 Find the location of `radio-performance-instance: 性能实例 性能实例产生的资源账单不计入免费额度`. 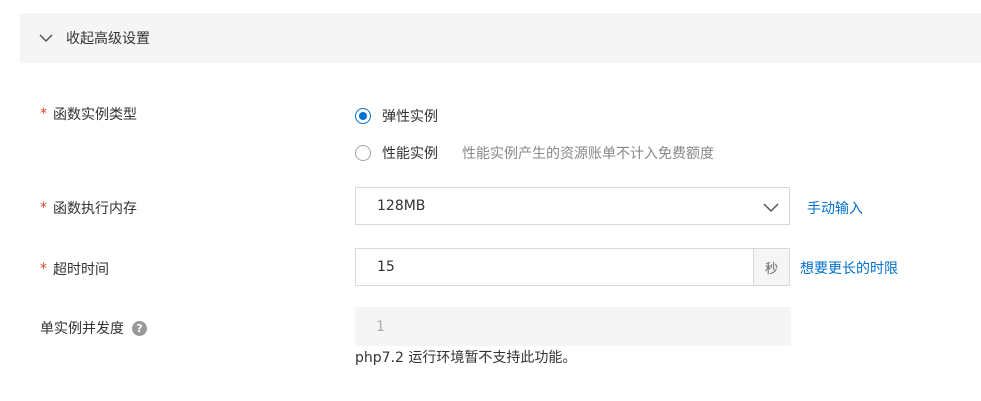

radio-performance-instance: 性能实例 性能实例产生的资源账单不计入免费额度 is located at coordinates (534, 153).